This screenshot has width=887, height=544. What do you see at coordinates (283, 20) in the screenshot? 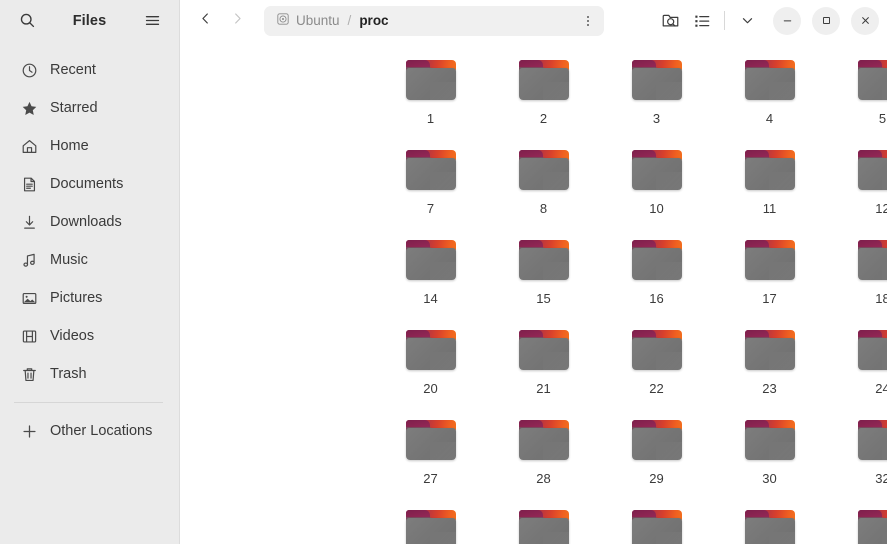
I see `disc-icon` at bounding box center [283, 20].